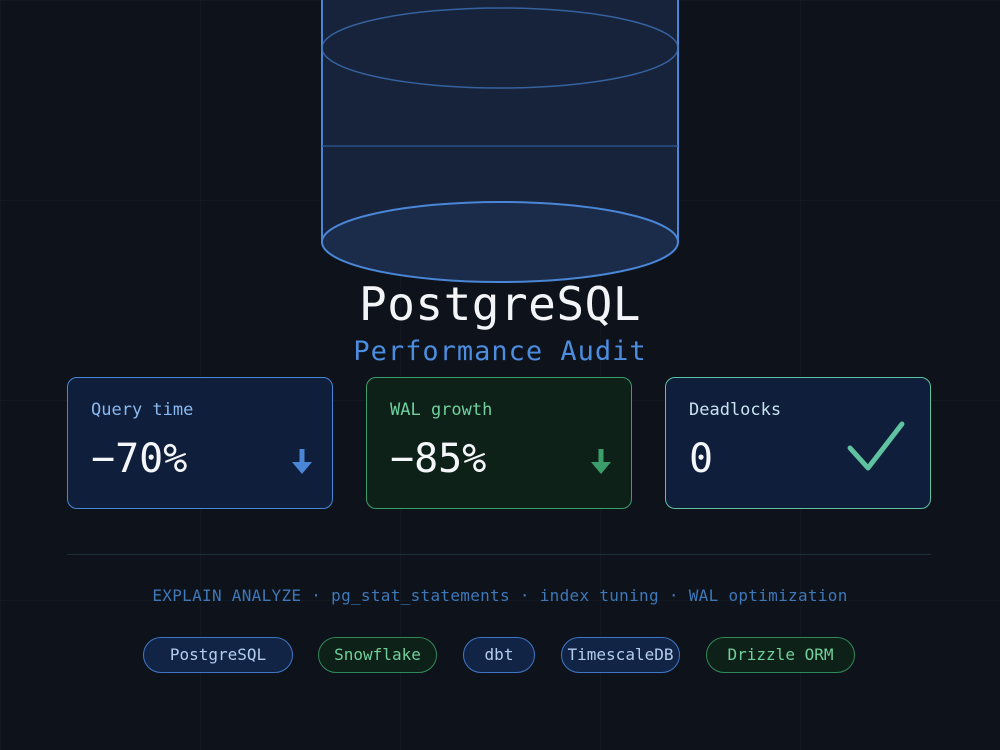 The width and height of the screenshot is (1000, 750). I want to click on metric-card-wal-growth: WAL growth −85%, so click(499, 443).